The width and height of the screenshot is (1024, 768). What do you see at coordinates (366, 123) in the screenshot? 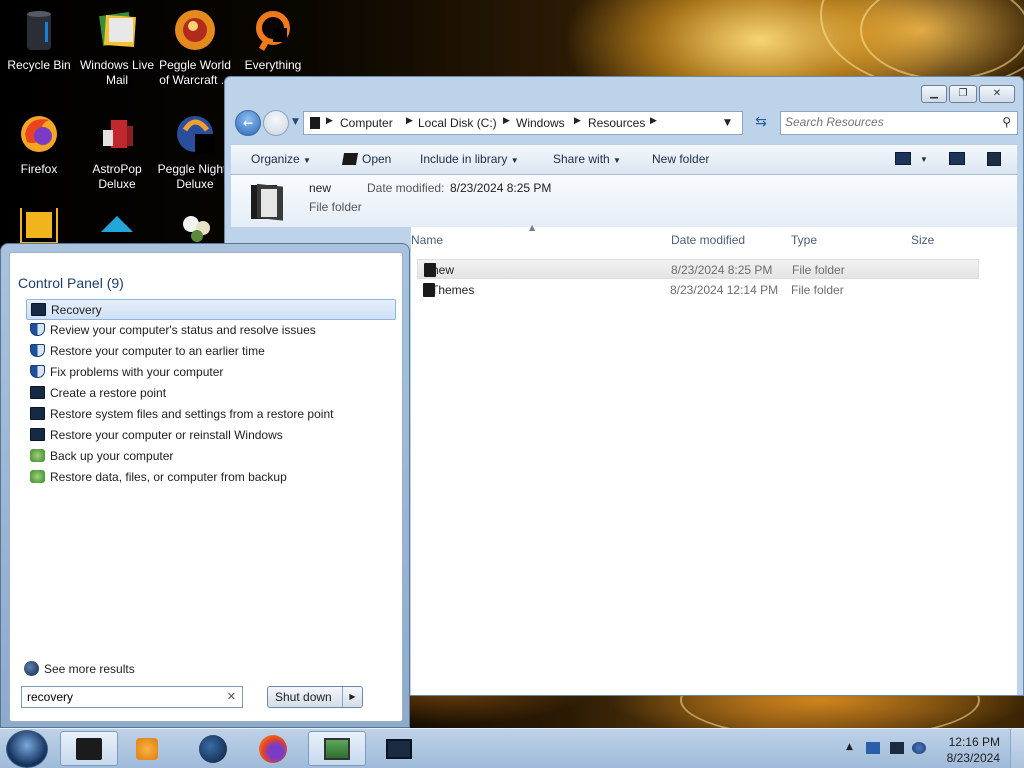
I see `breadcrumb-computer: Computer` at bounding box center [366, 123].